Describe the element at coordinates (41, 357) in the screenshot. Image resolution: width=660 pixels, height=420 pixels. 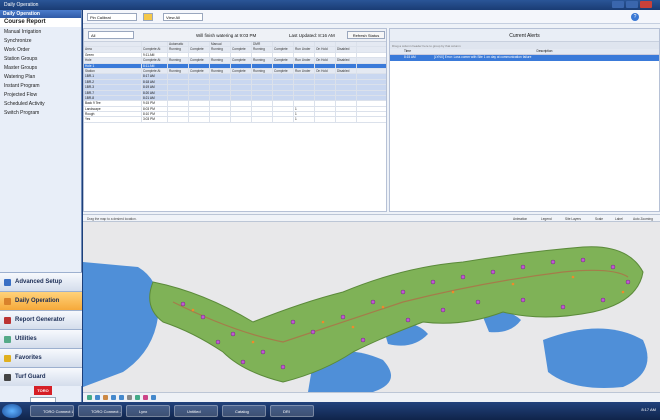
I see `group-favorites: Favorites` at that location.